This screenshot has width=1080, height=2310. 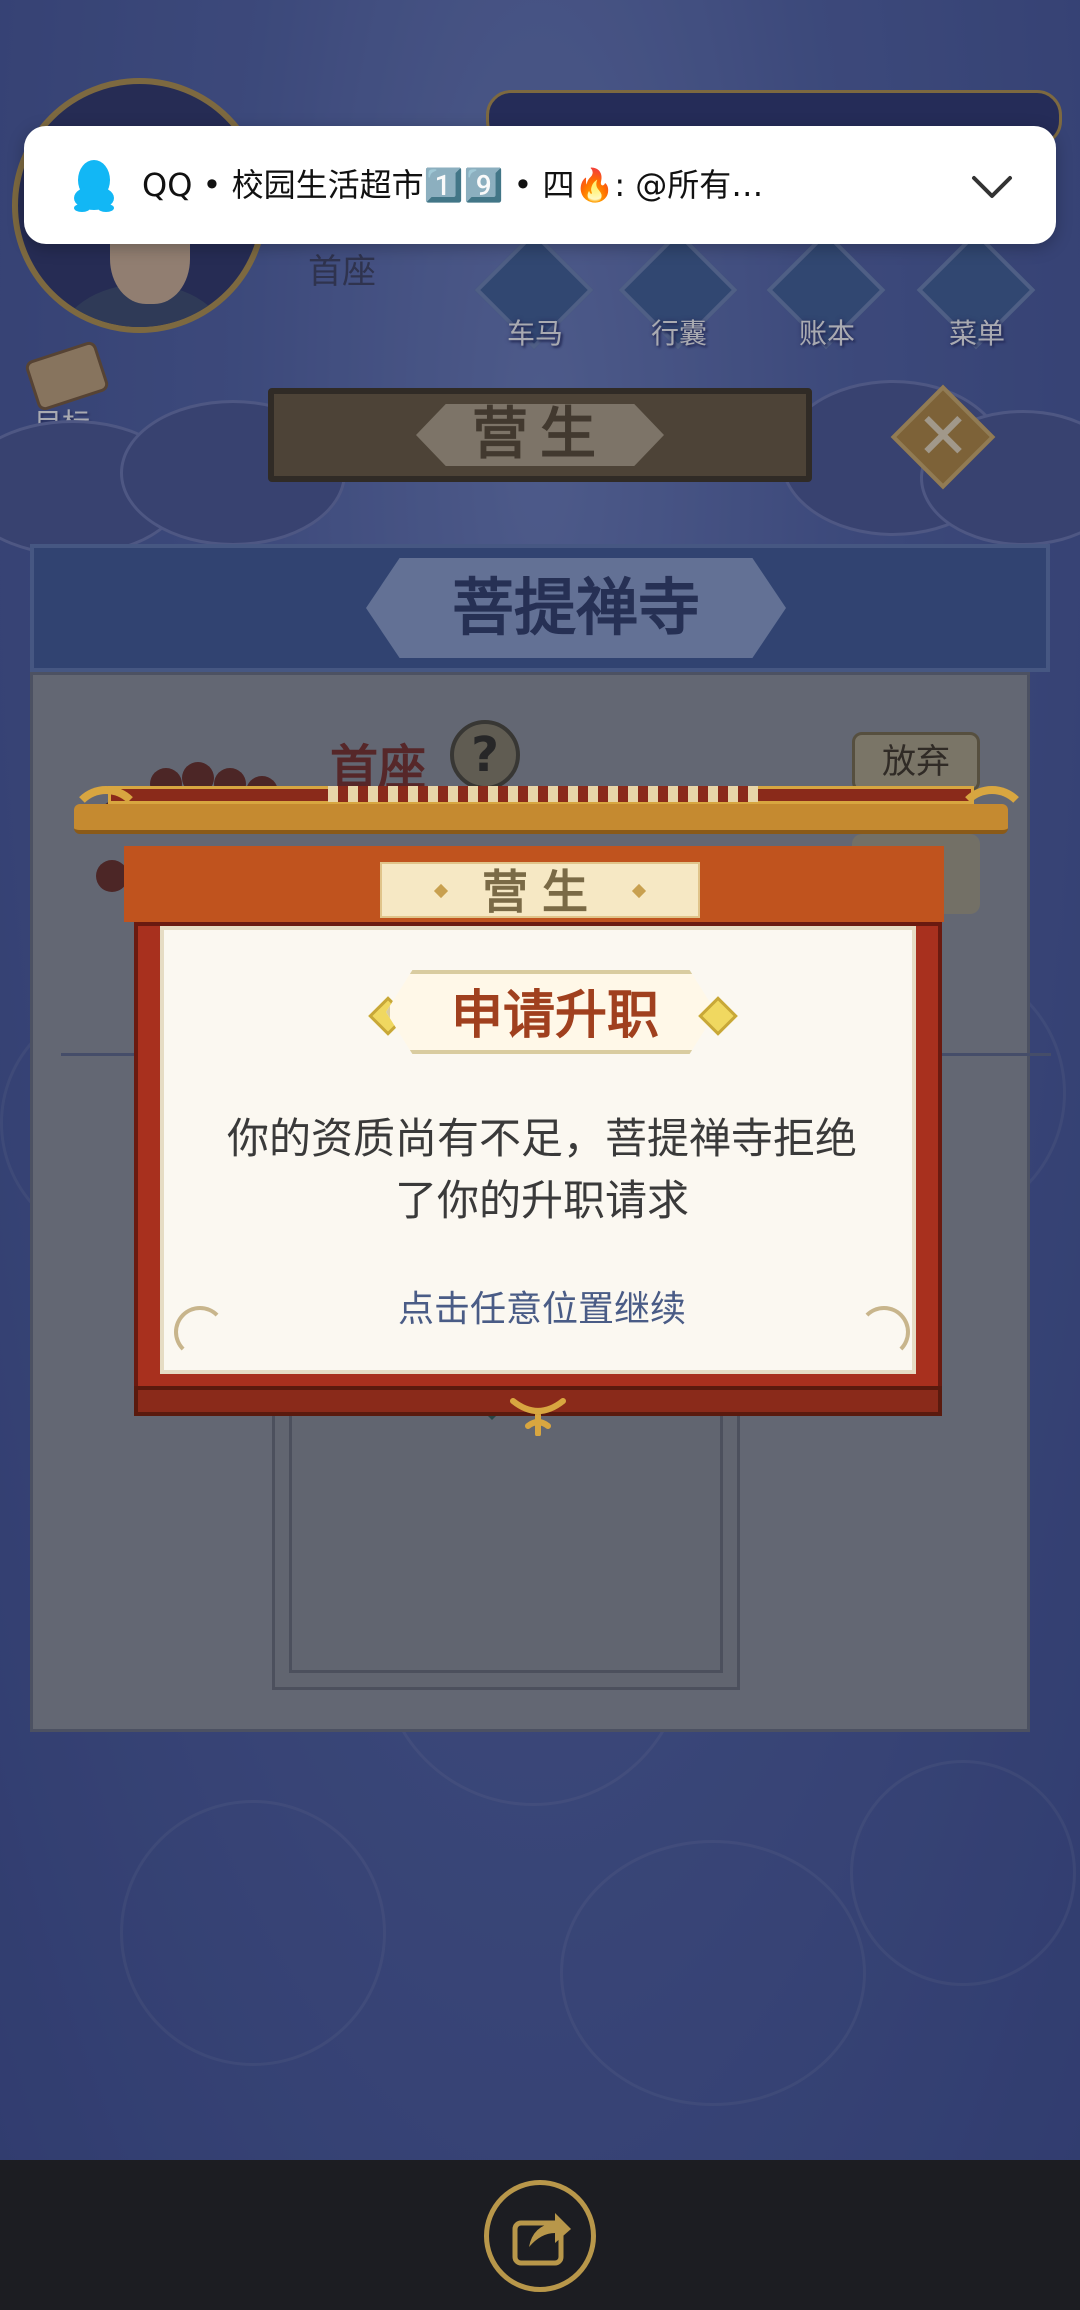 I want to click on modal-title: 营生, so click(x=542, y=892).